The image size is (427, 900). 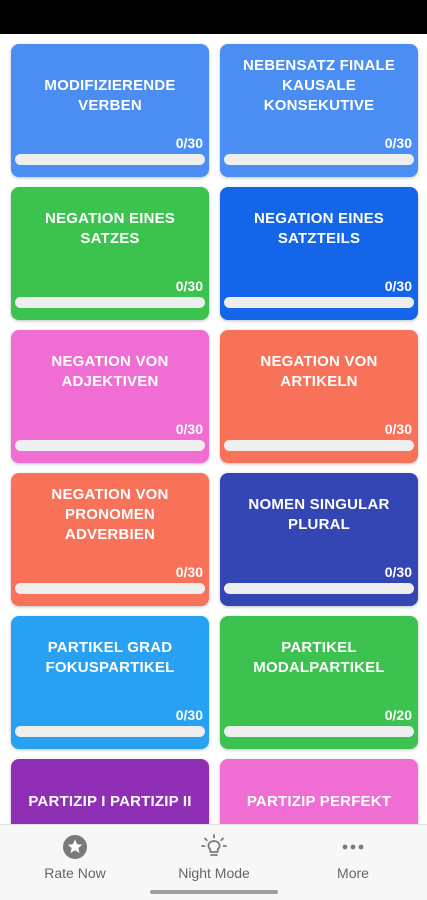 I want to click on bottom-navigation: Rate Now Night Mode More, so click(x=213, y=862).